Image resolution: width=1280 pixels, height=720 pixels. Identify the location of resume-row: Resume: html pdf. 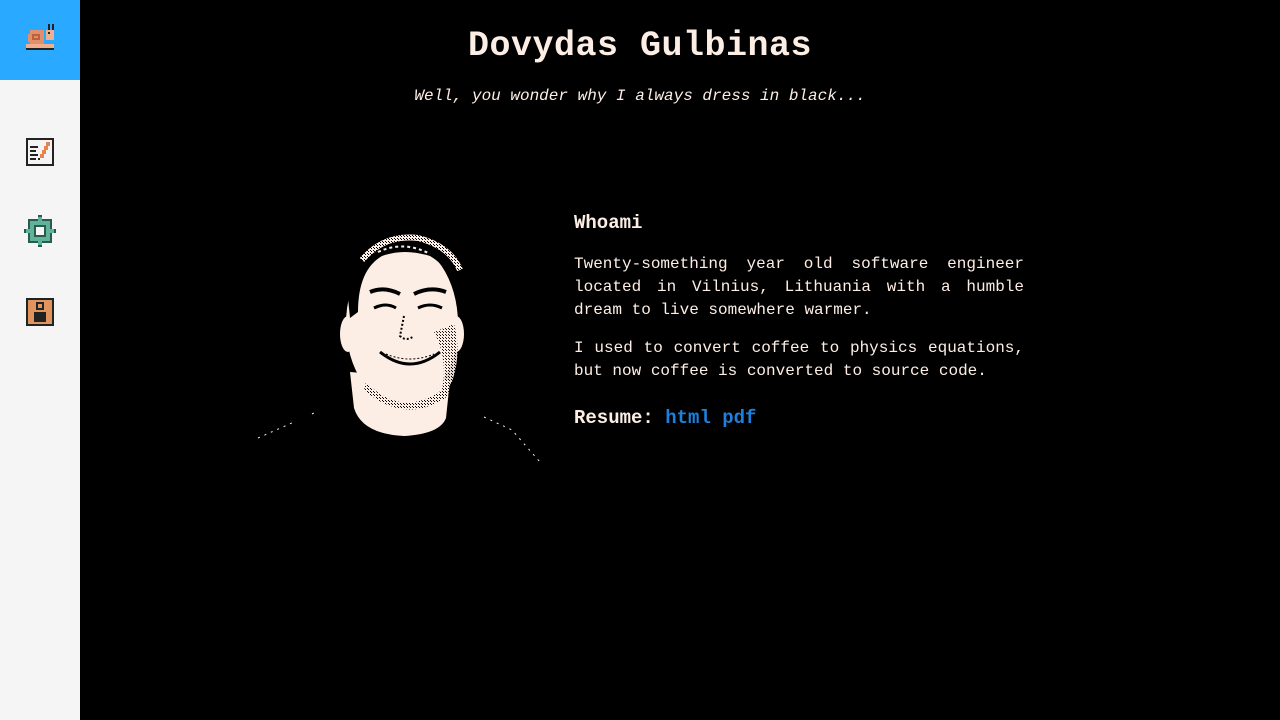
(799, 418).